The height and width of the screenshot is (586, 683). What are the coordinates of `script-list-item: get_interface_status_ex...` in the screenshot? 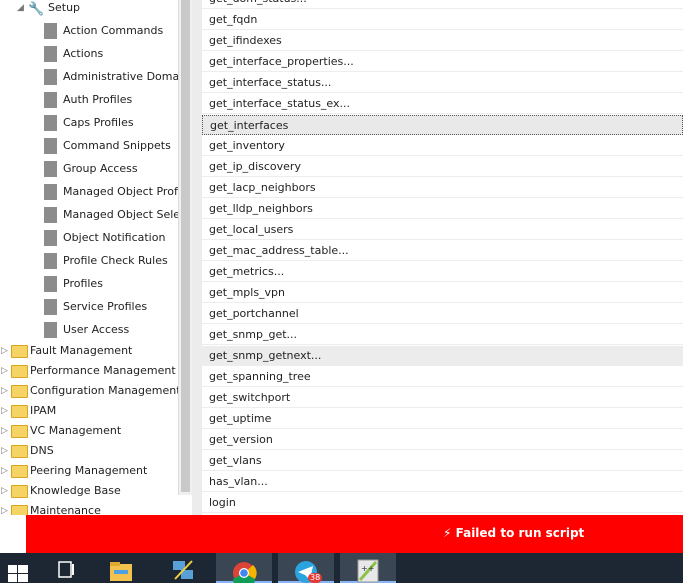 It's located at (442, 104).